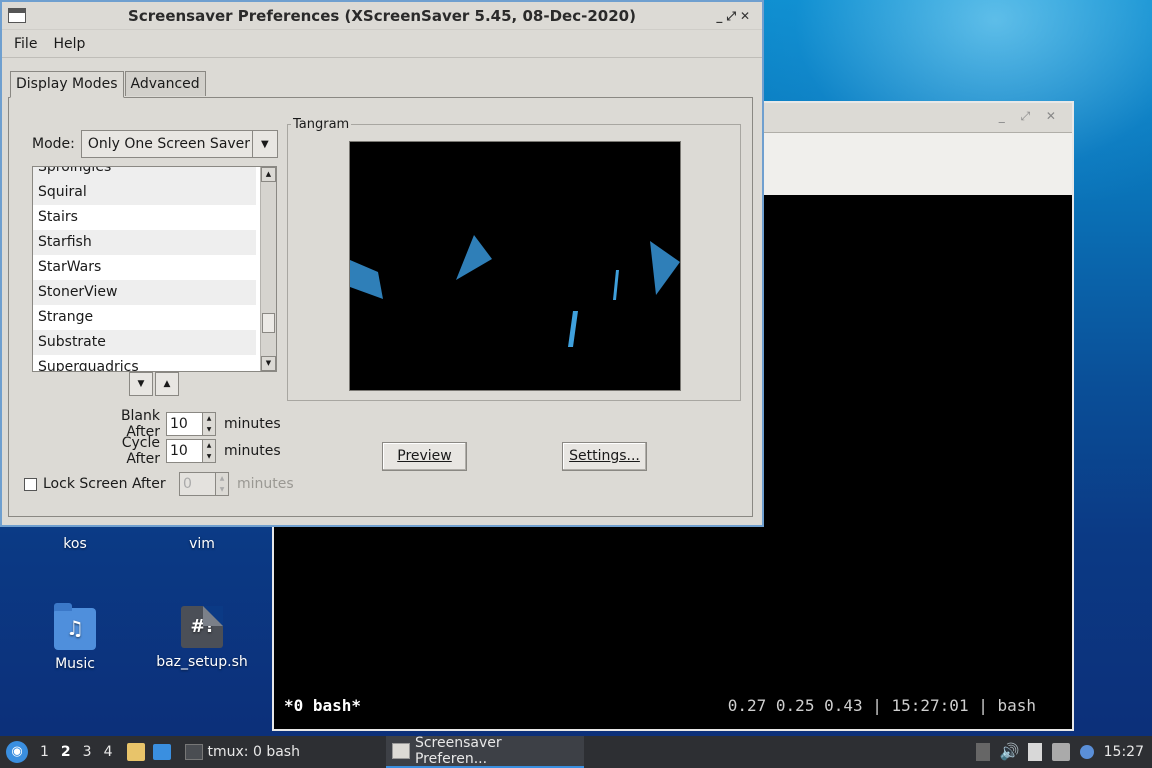  What do you see at coordinates (881, 705) in the screenshot?
I see `tmux-status-info: 0.27 0.25 0.43 | 15:27:01 | bash` at bounding box center [881, 705].